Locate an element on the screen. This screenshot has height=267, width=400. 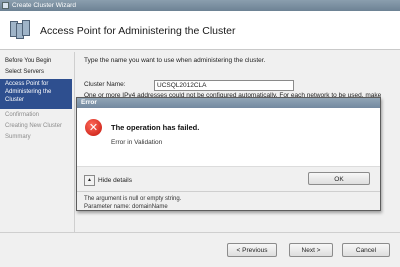
error-details-line: Parameter name: domainName is located at coordinates (126, 207).